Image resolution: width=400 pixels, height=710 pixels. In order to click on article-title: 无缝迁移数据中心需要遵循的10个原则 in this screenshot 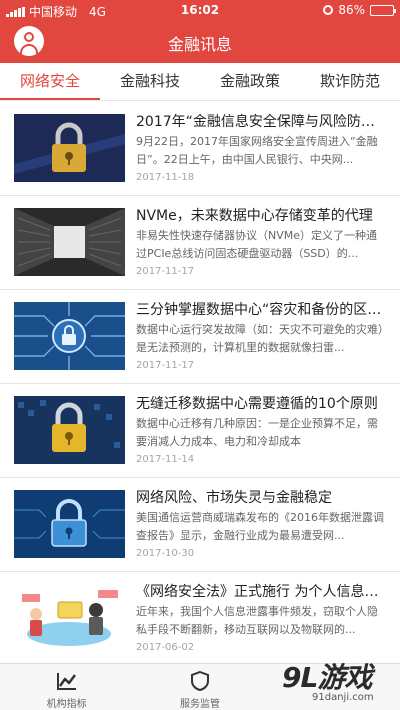, I will do `click(257, 404)`.